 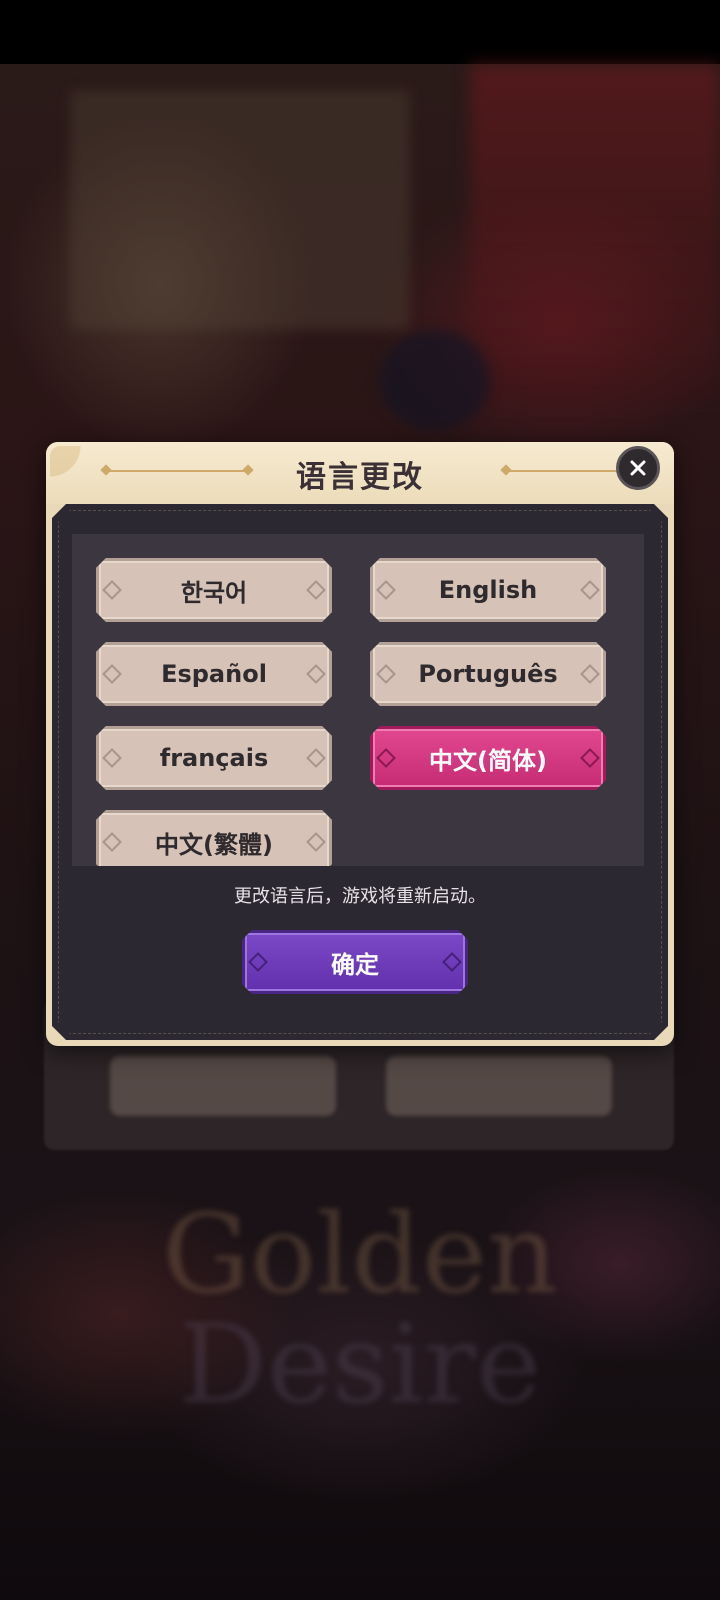 I want to click on confirm-button: 确定, so click(x=355, y=962).